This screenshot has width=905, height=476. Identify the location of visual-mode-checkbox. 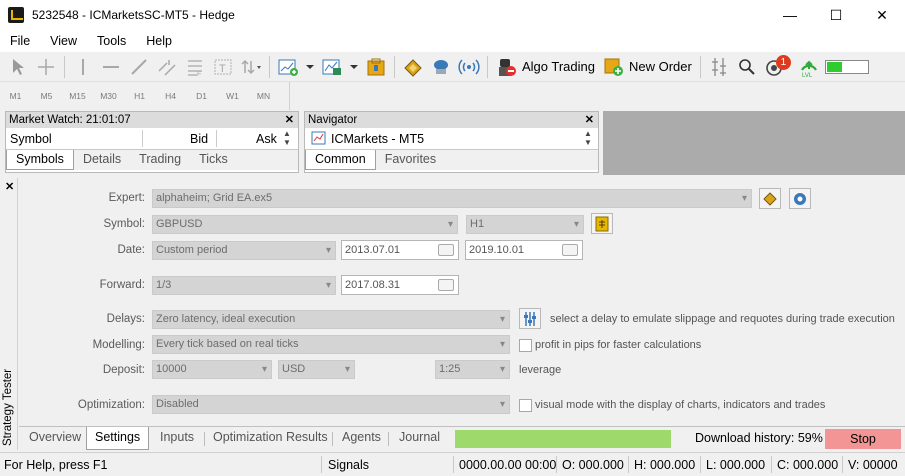
(525, 405).